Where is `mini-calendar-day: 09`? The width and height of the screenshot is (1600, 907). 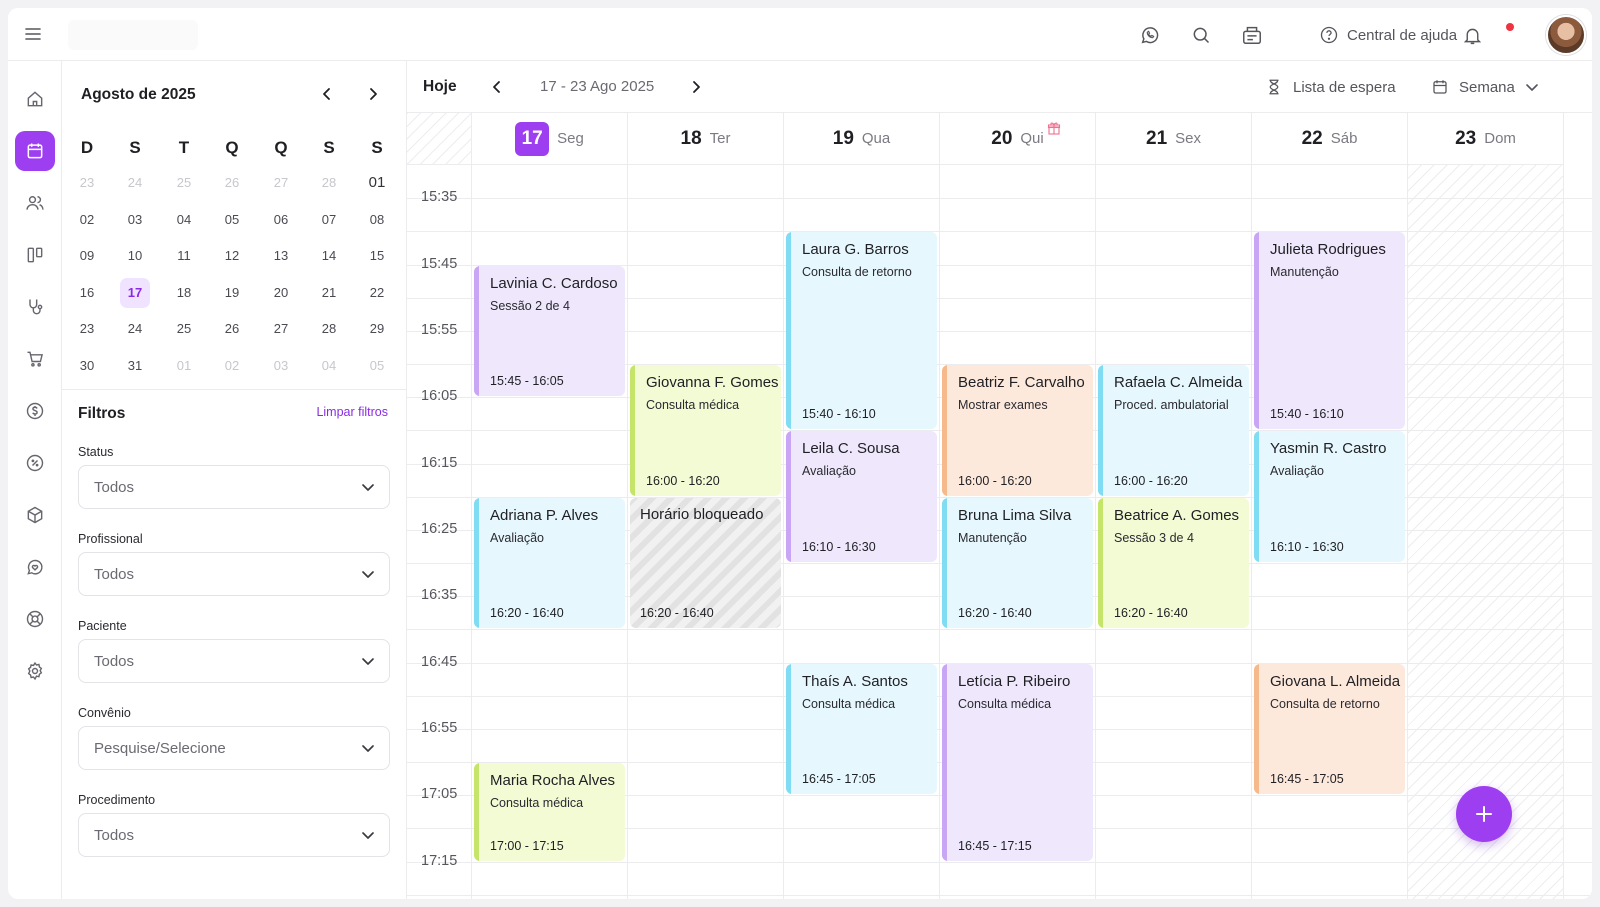 mini-calendar-day: 09 is located at coordinates (87, 256).